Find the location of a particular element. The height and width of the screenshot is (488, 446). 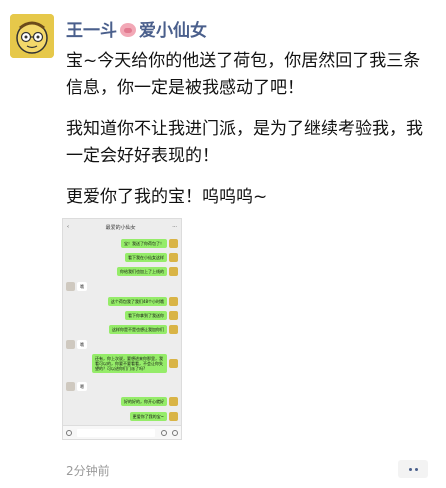

chat-message: 你给我们也加上了上线的 is located at coordinates (147, 271).